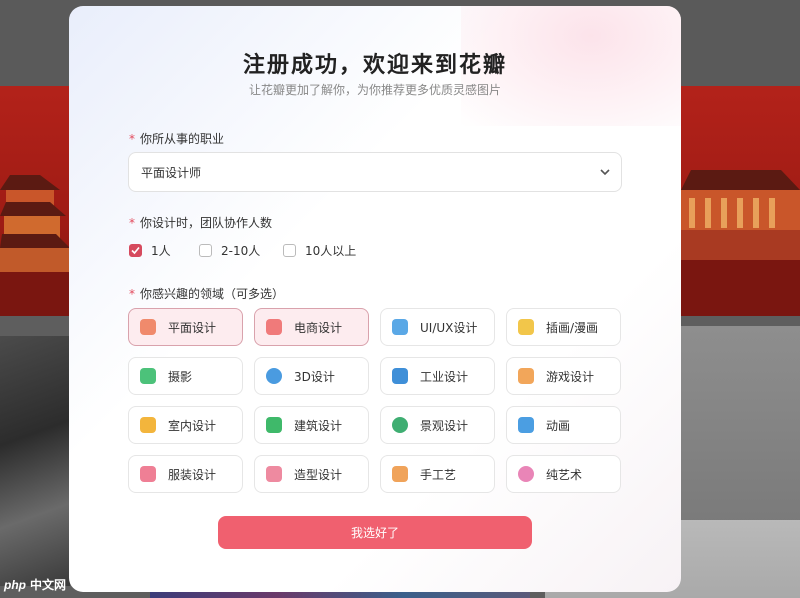 The height and width of the screenshot is (598, 800). Describe the element at coordinates (400, 474) in the screenshot. I see `vase-icon` at that location.